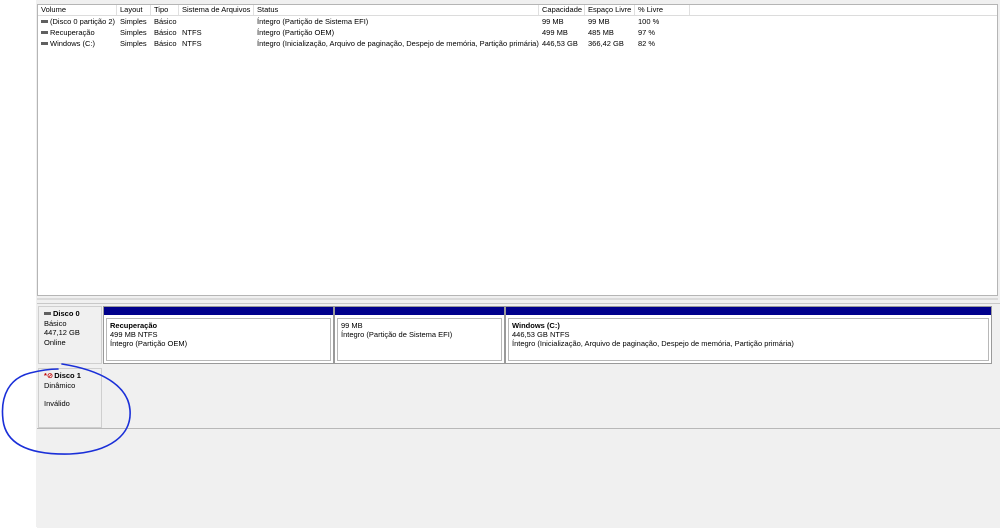  I want to click on disk-0-label: Disco 0 Básico 447,12 GB Online, so click(70, 335).